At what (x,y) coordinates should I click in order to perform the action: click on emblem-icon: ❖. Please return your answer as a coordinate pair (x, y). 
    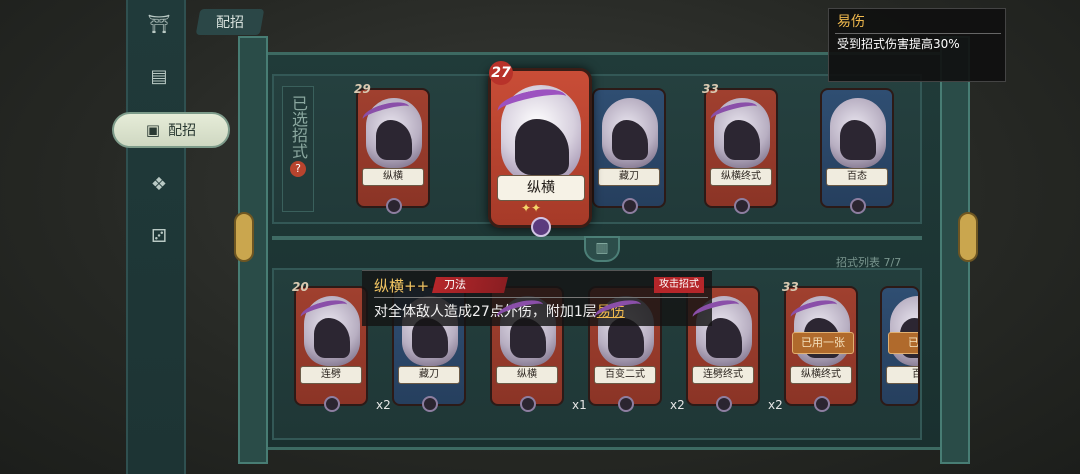
    Looking at the image, I should click on (159, 184).